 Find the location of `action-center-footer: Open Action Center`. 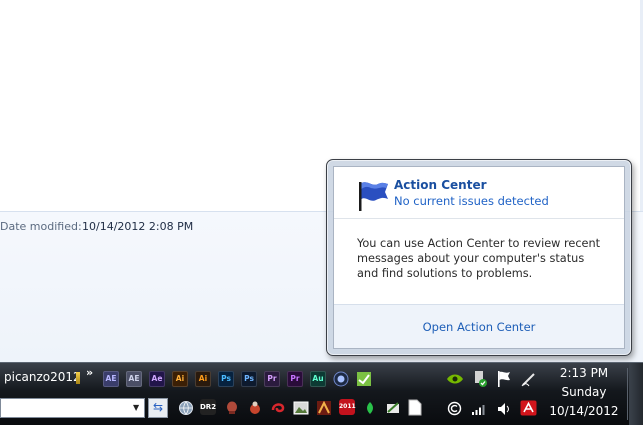

action-center-footer: Open Action Center is located at coordinates (479, 326).